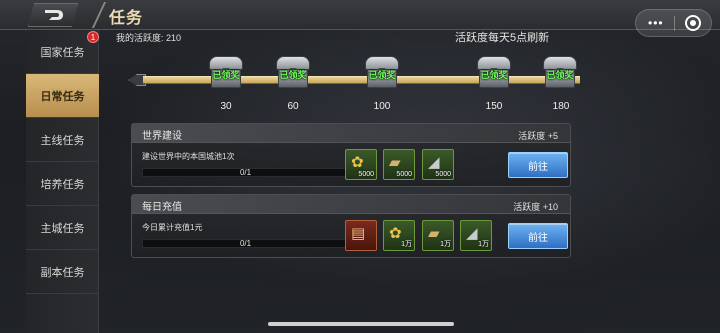 The height and width of the screenshot is (333, 720). Describe the element at coordinates (226, 106) in the screenshot. I see `milestone-value: 30` at that location.